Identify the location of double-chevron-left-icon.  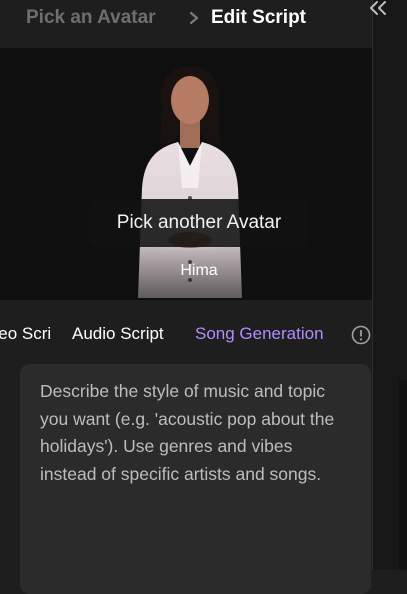
(378, 9).